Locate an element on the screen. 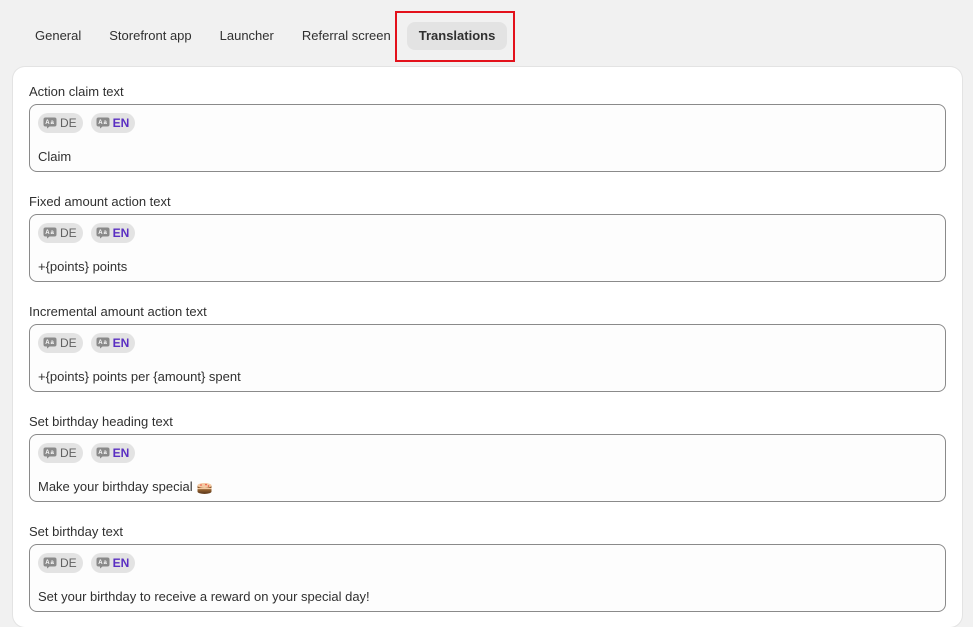  field-value: Make your birthday special is located at coordinates (125, 486).